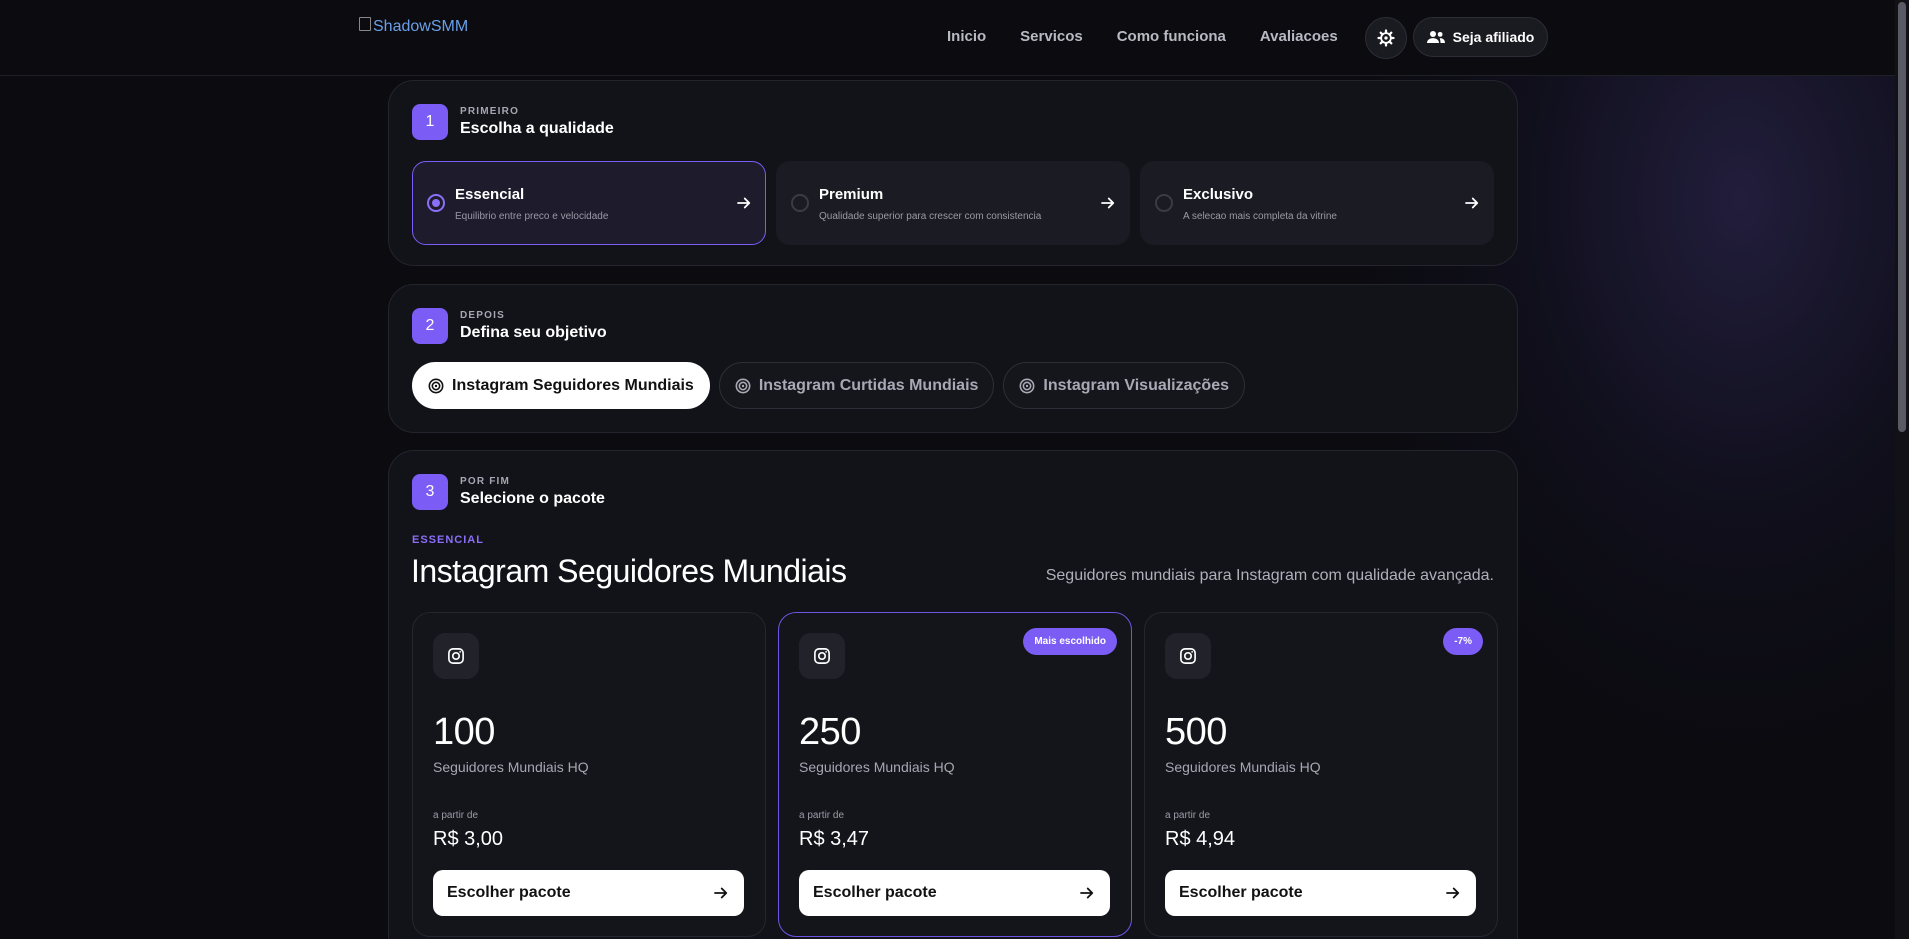  Describe the element at coordinates (1902, 469) in the screenshot. I see `page-scrollbar` at that location.